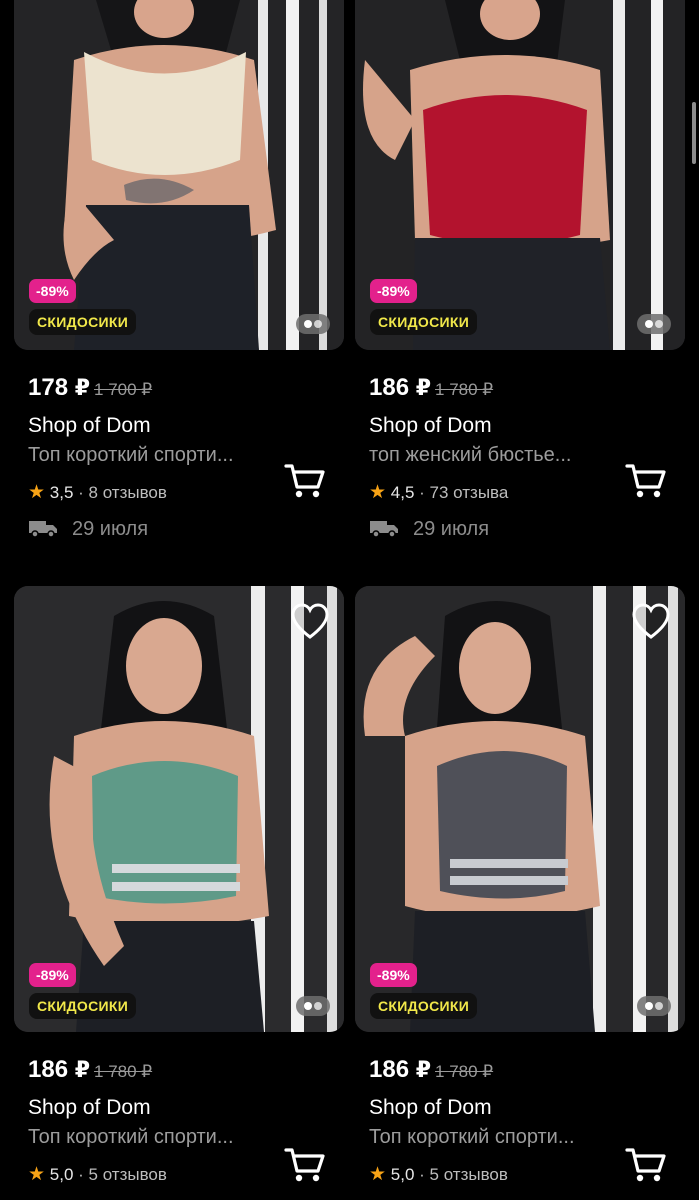 The height and width of the screenshot is (1200, 699). Describe the element at coordinates (439, 492) in the screenshot. I see `rating: ★ 4,5 · 73 отзыва` at that location.